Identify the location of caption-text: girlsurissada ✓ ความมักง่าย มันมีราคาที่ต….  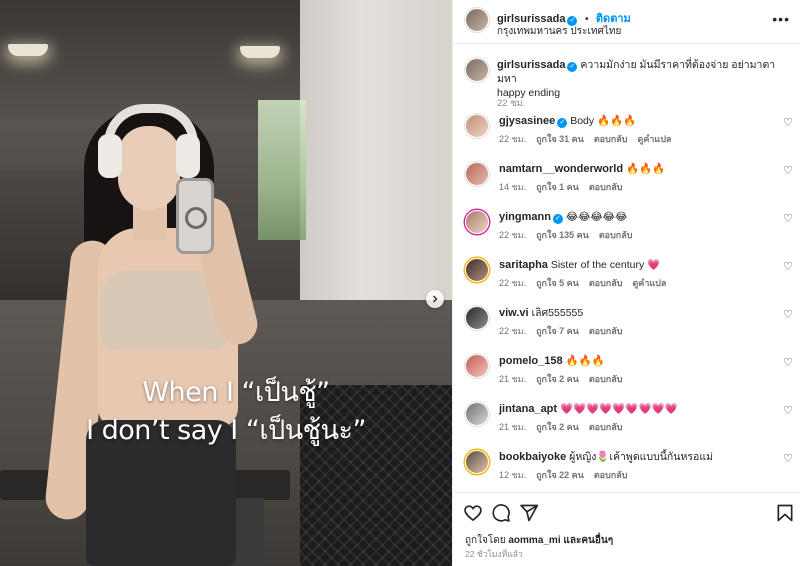
(645, 79).